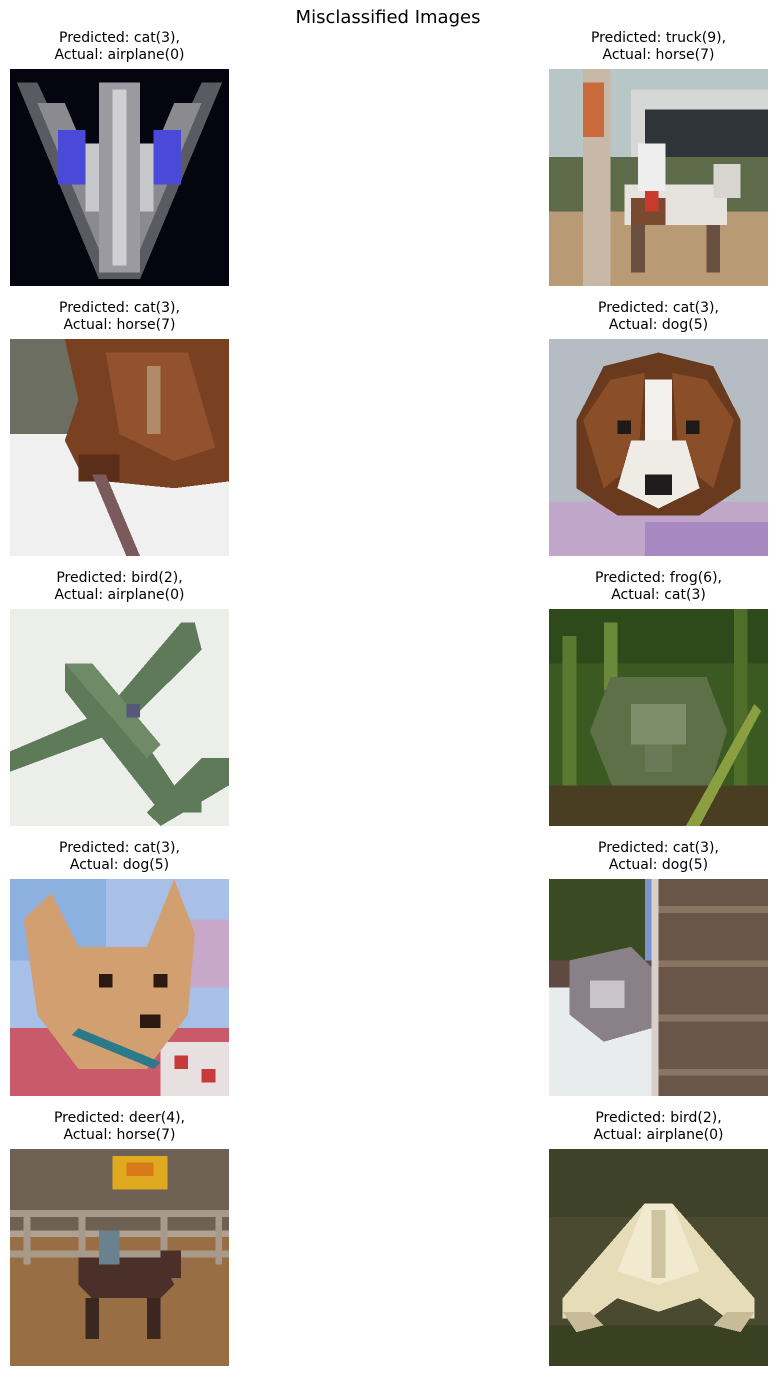 The width and height of the screenshot is (776, 1377). What do you see at coordinates (658, 595) in the screenshot?
I see `actual-label: Actual: cat(3)` at bounding box center [658, 595].